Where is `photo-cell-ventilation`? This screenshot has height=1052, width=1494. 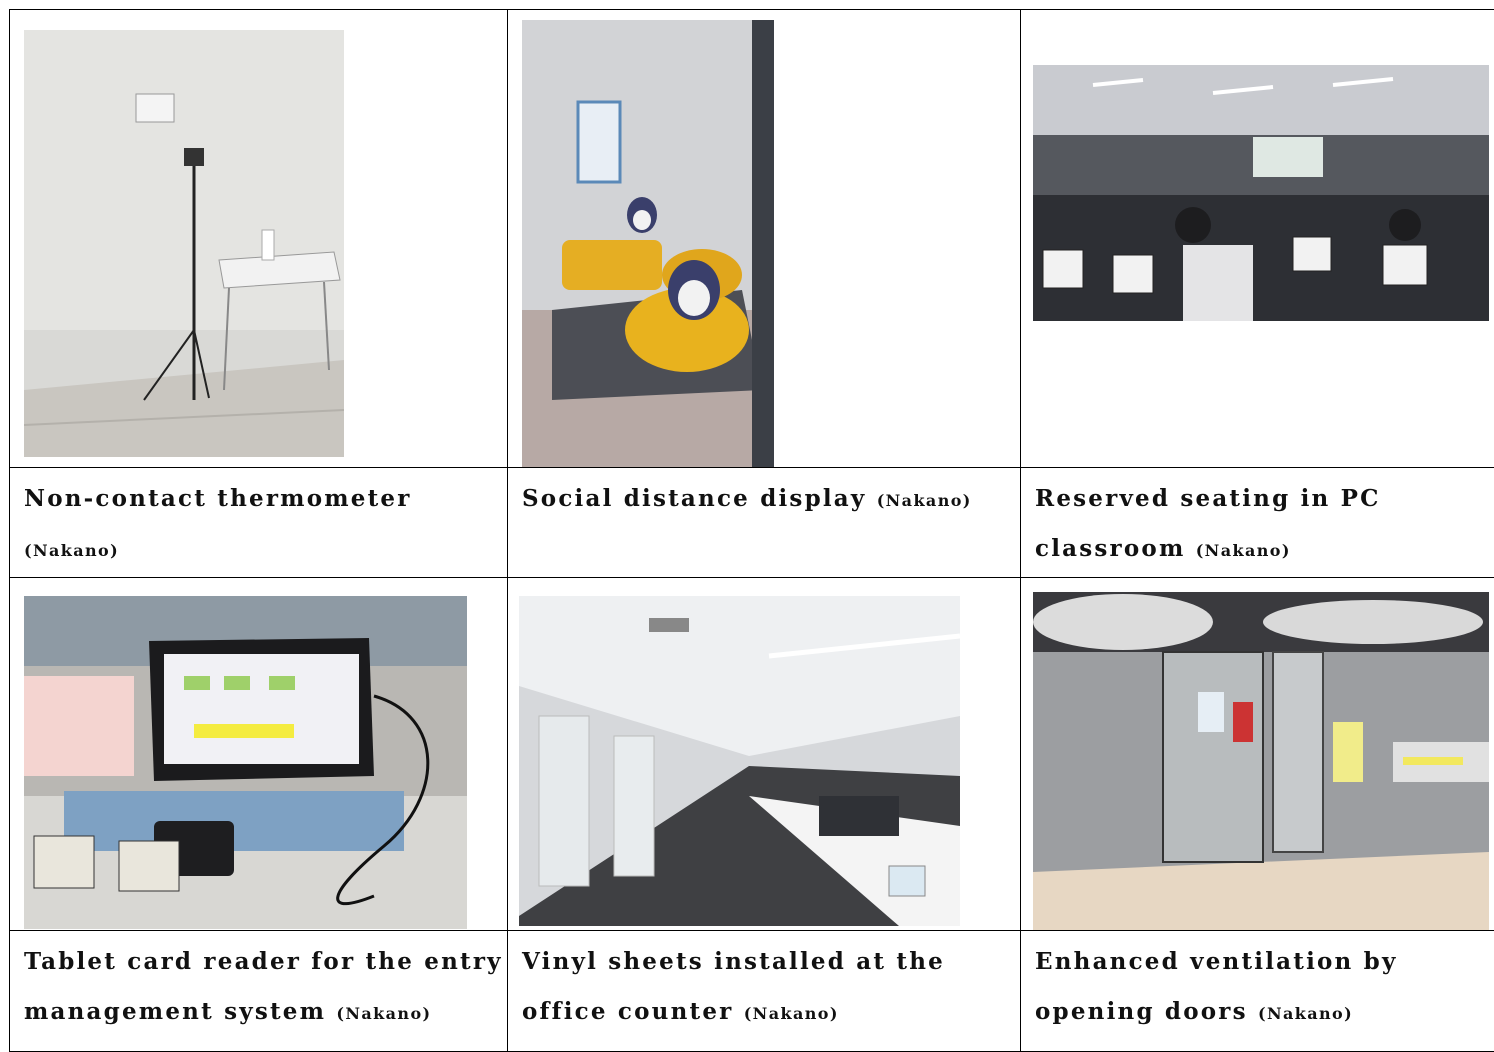
photo-cell-ventilation is located at coordinates (1257, 754).